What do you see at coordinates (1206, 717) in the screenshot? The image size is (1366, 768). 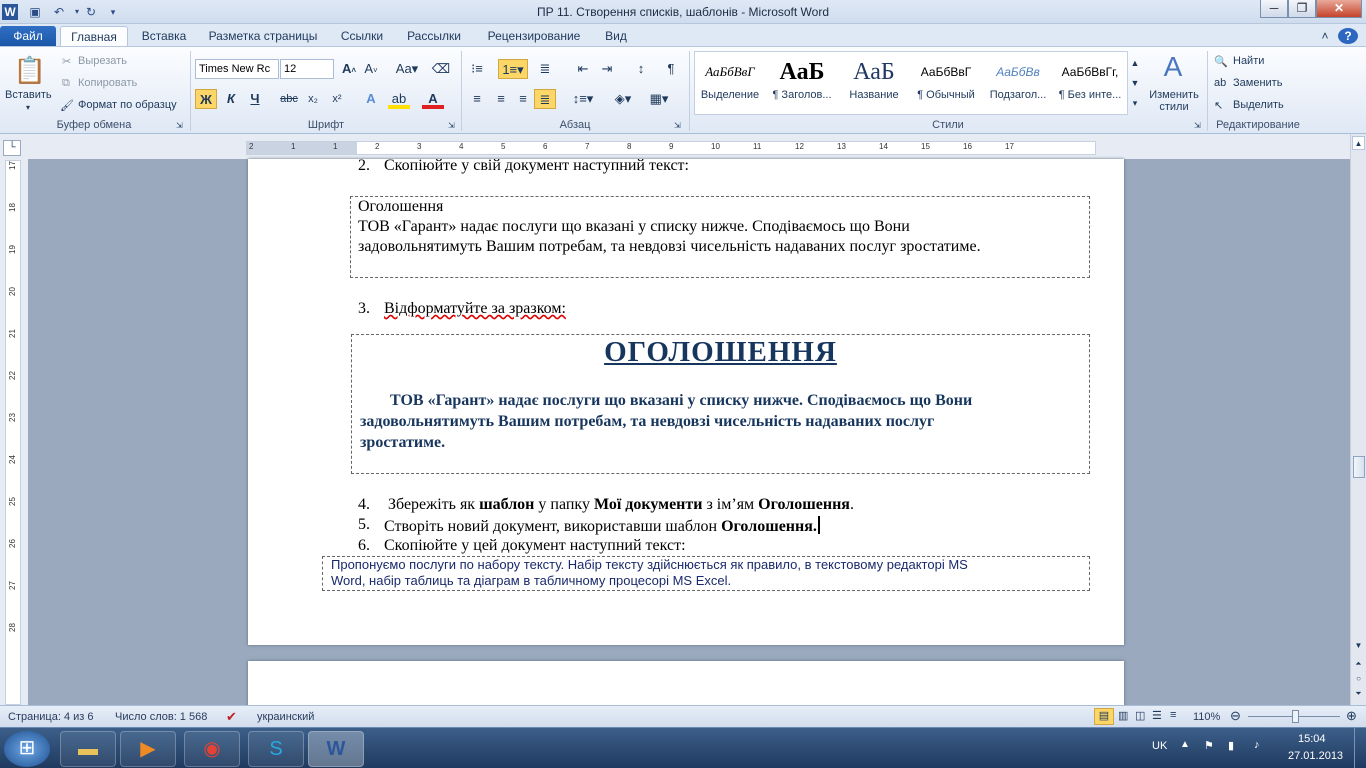 I see `zoom-level: 110%` at bounding box center [1206, 717].